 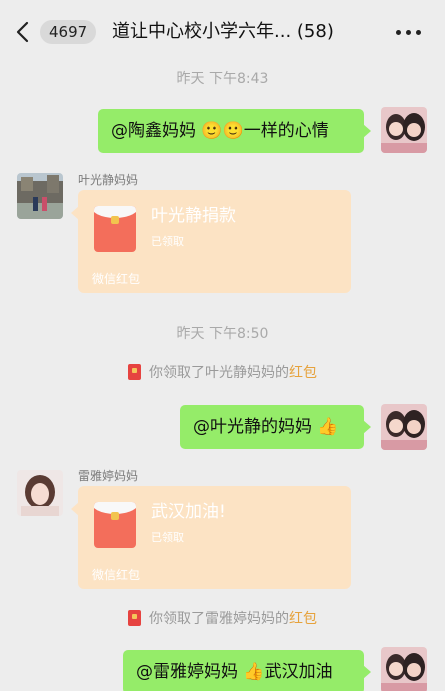 I want to click on outgoing-message-bubble: @叶光静的妈妈 👍, so click(x=275, y=427).